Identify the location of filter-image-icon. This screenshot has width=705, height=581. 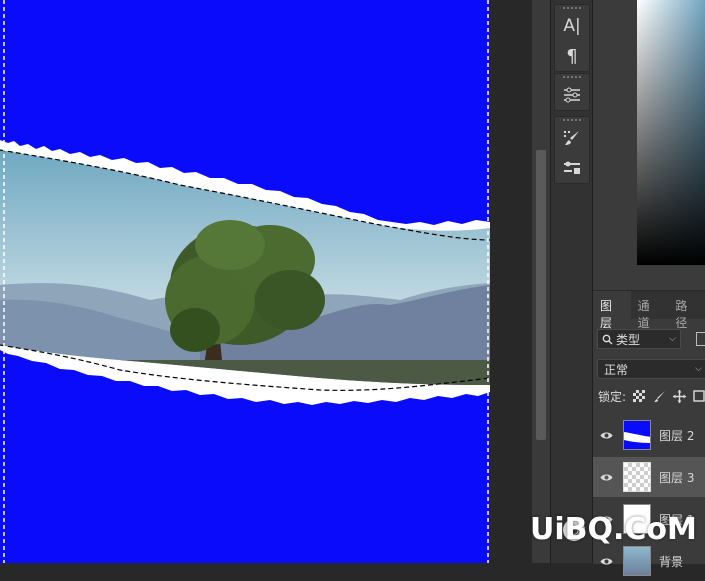
(700, 339).